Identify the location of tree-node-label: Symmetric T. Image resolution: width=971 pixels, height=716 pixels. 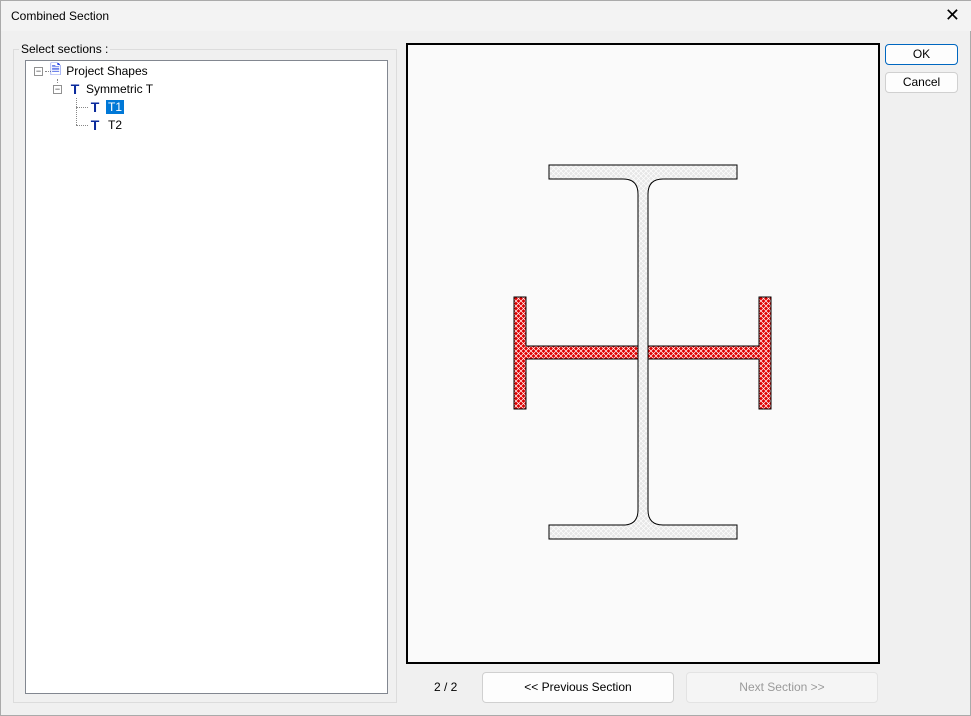
(120, 89).